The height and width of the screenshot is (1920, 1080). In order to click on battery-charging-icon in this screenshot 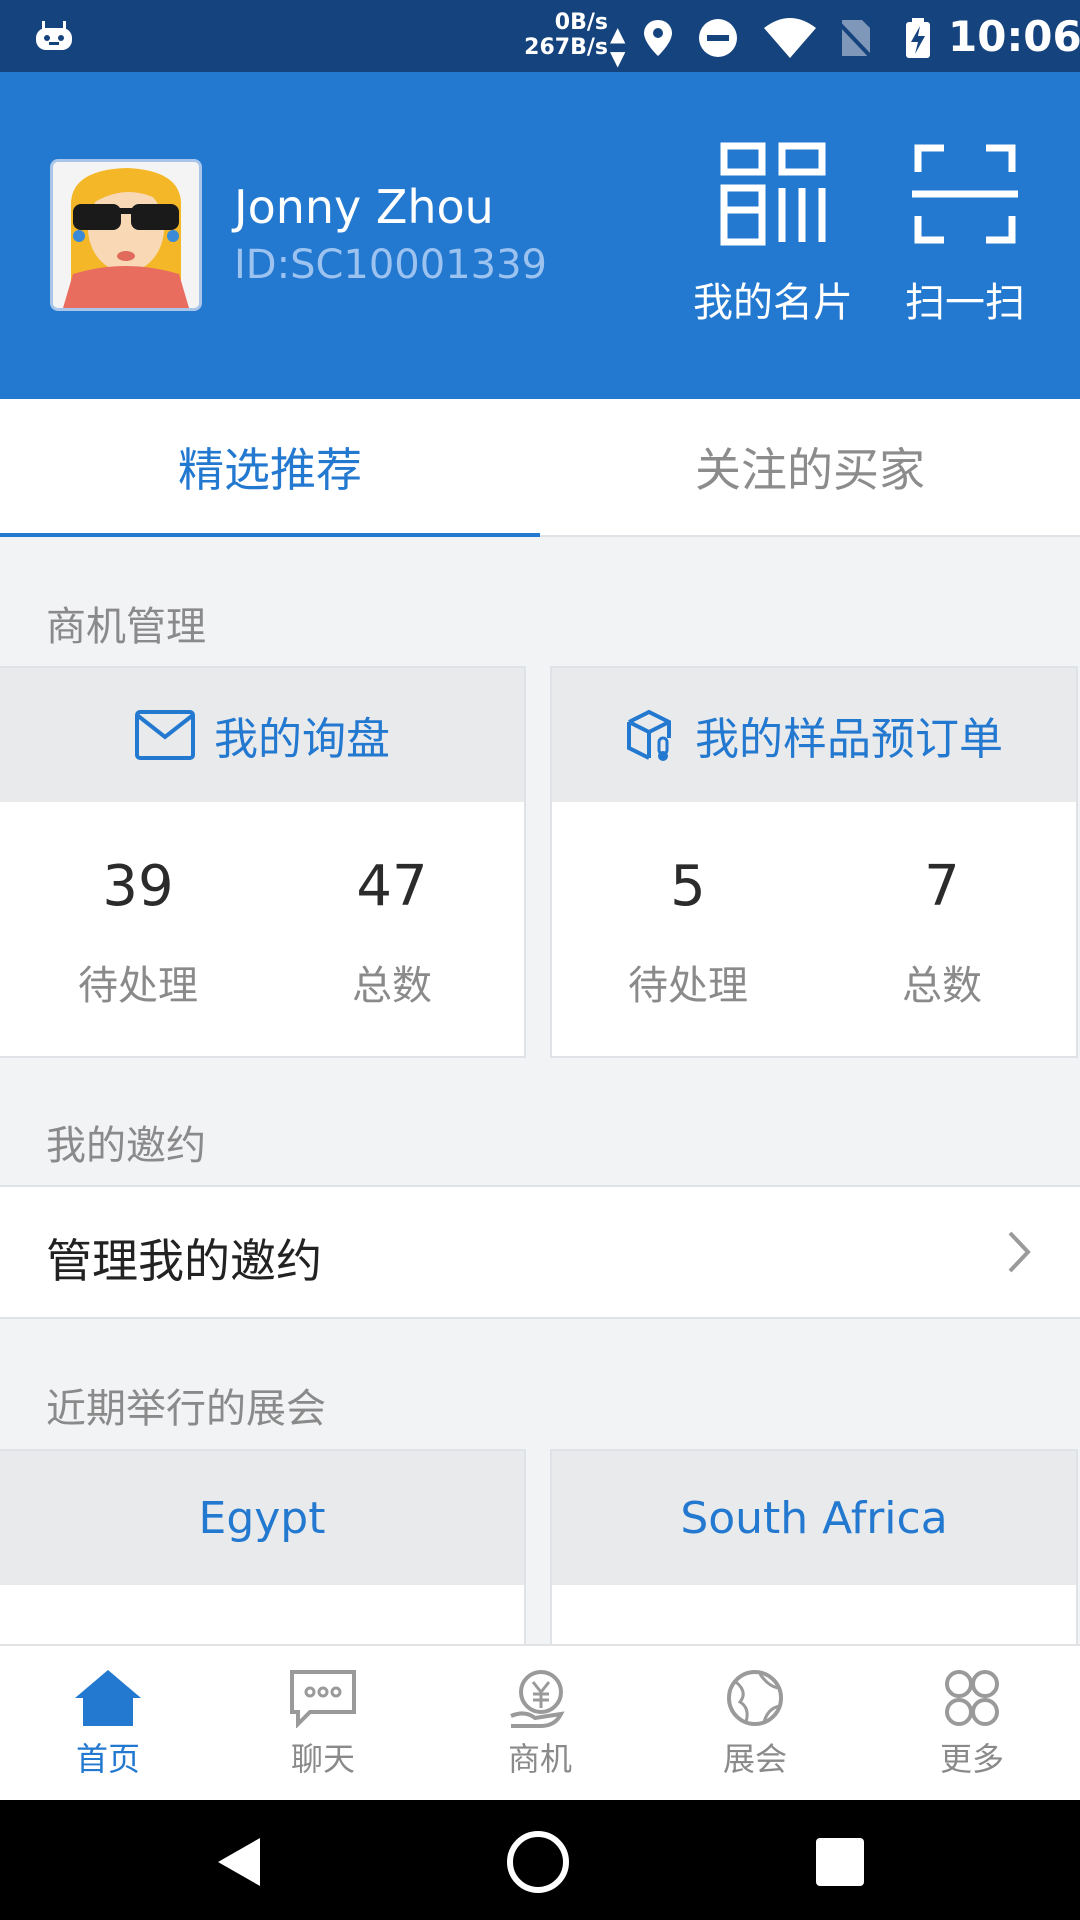, I will do `click(918, 38)`.